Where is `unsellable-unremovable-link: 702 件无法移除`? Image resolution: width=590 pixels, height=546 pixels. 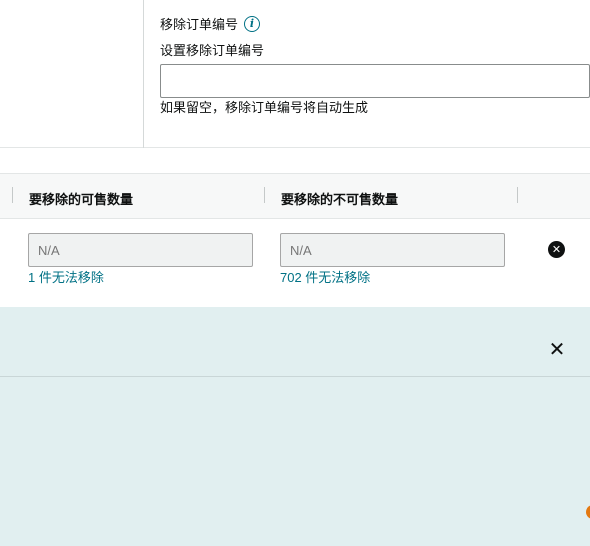 unsellable-unremovable-link: 702 件无法移除 is located at coordinates (325, 276).